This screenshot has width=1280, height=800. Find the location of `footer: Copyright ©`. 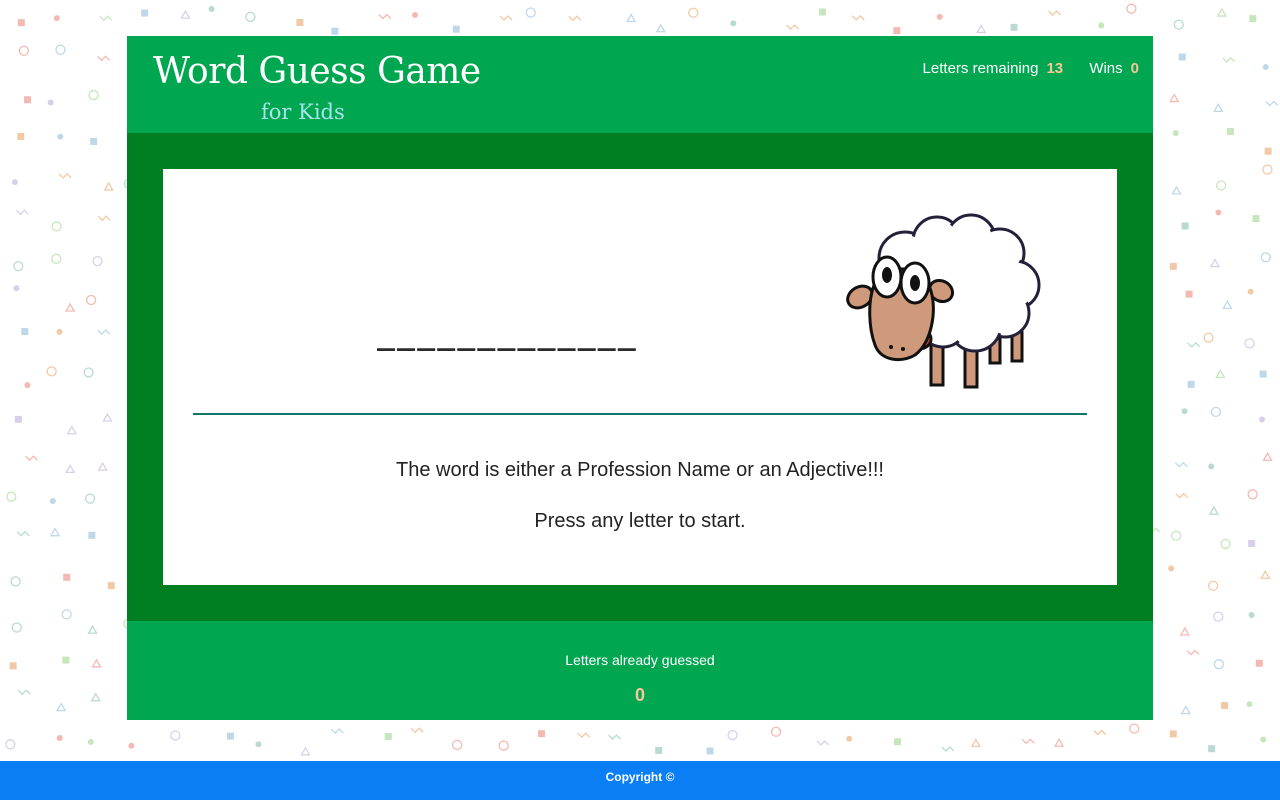

footer: Copyright © is located at coordinates (640, 780).